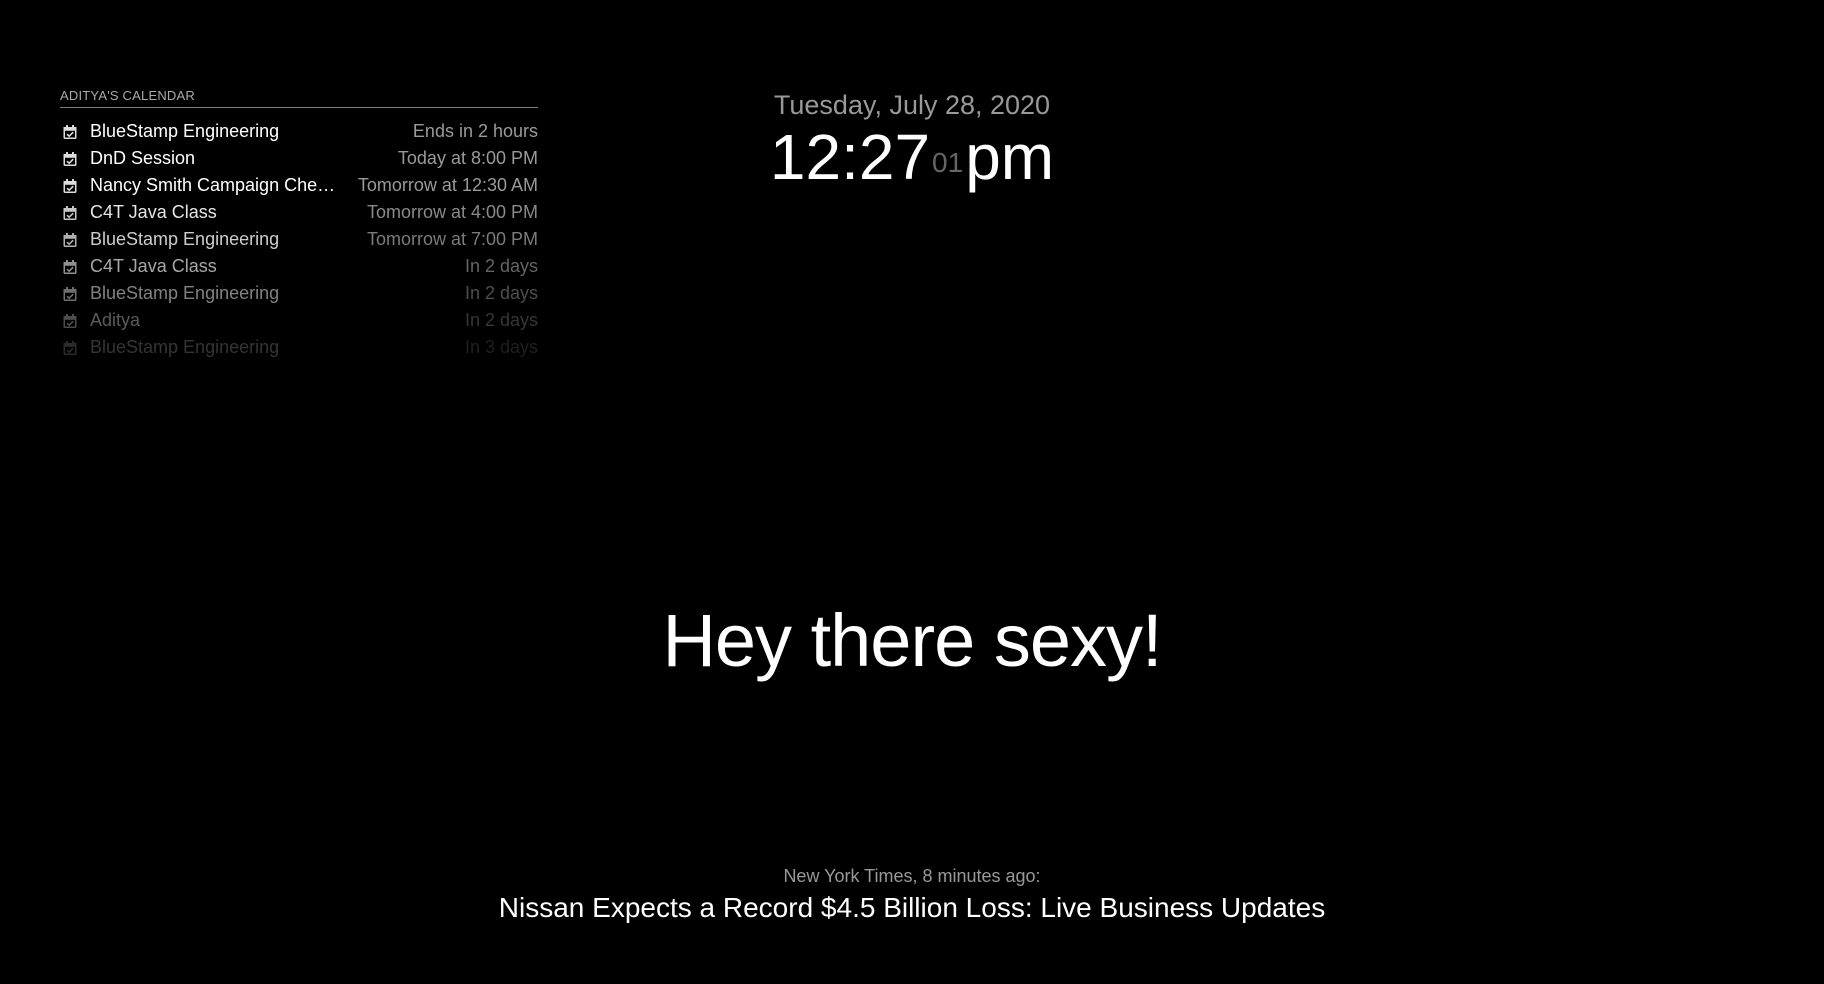 The width and height of the screenshot is (1824, 984). I want to click on clock-module: Tuesday, July 28, 2020 12:2701pm, so click(912, 149).